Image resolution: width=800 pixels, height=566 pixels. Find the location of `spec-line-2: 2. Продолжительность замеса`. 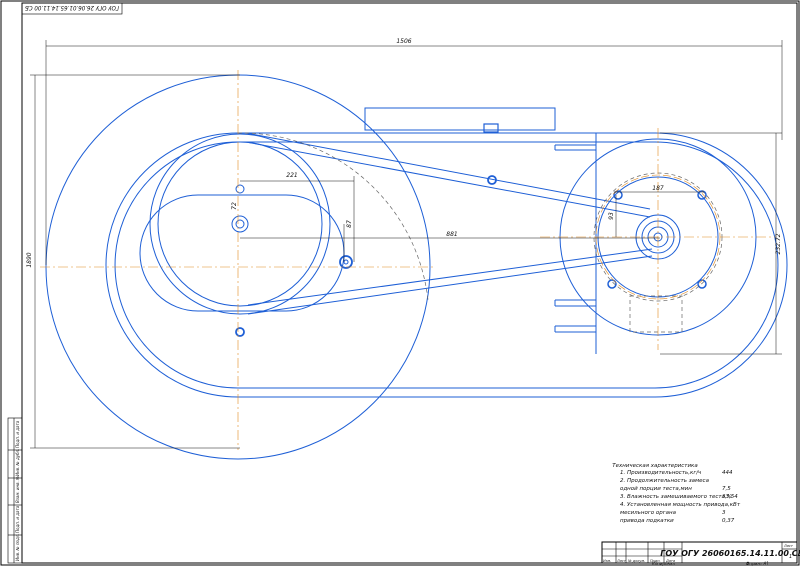

spec-line-2: 2. Продолжительность замеса is located at coordinates (665, 481).